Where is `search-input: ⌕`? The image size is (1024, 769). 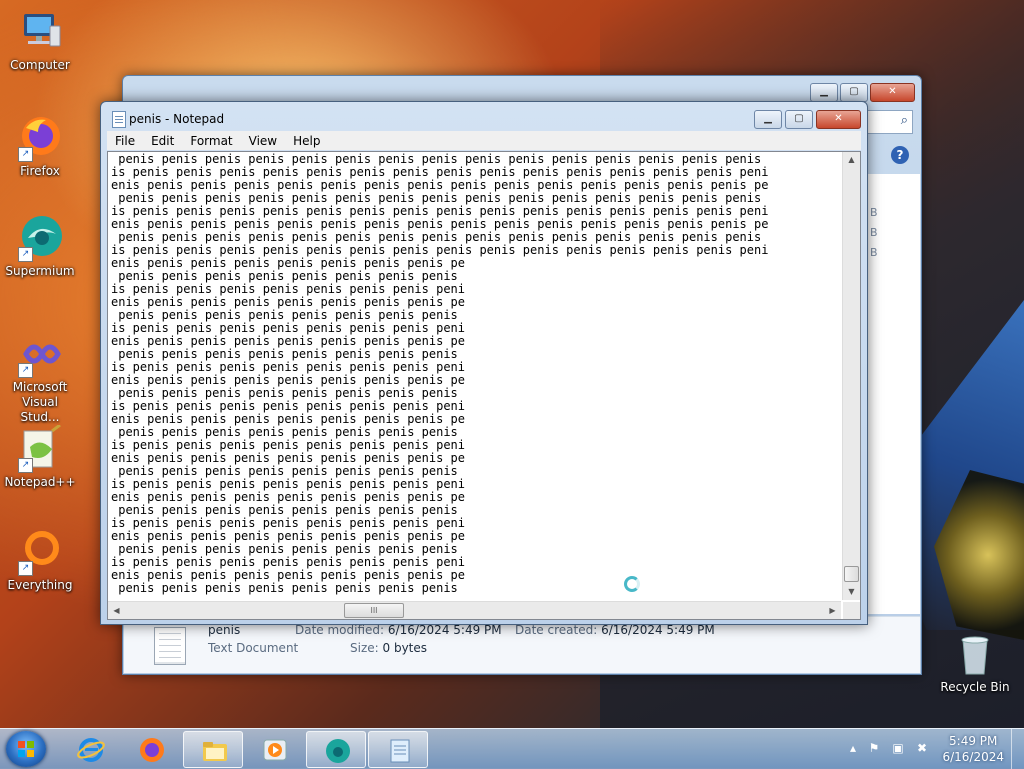
search-input: ⌕ is located at coordinates (890, 122).